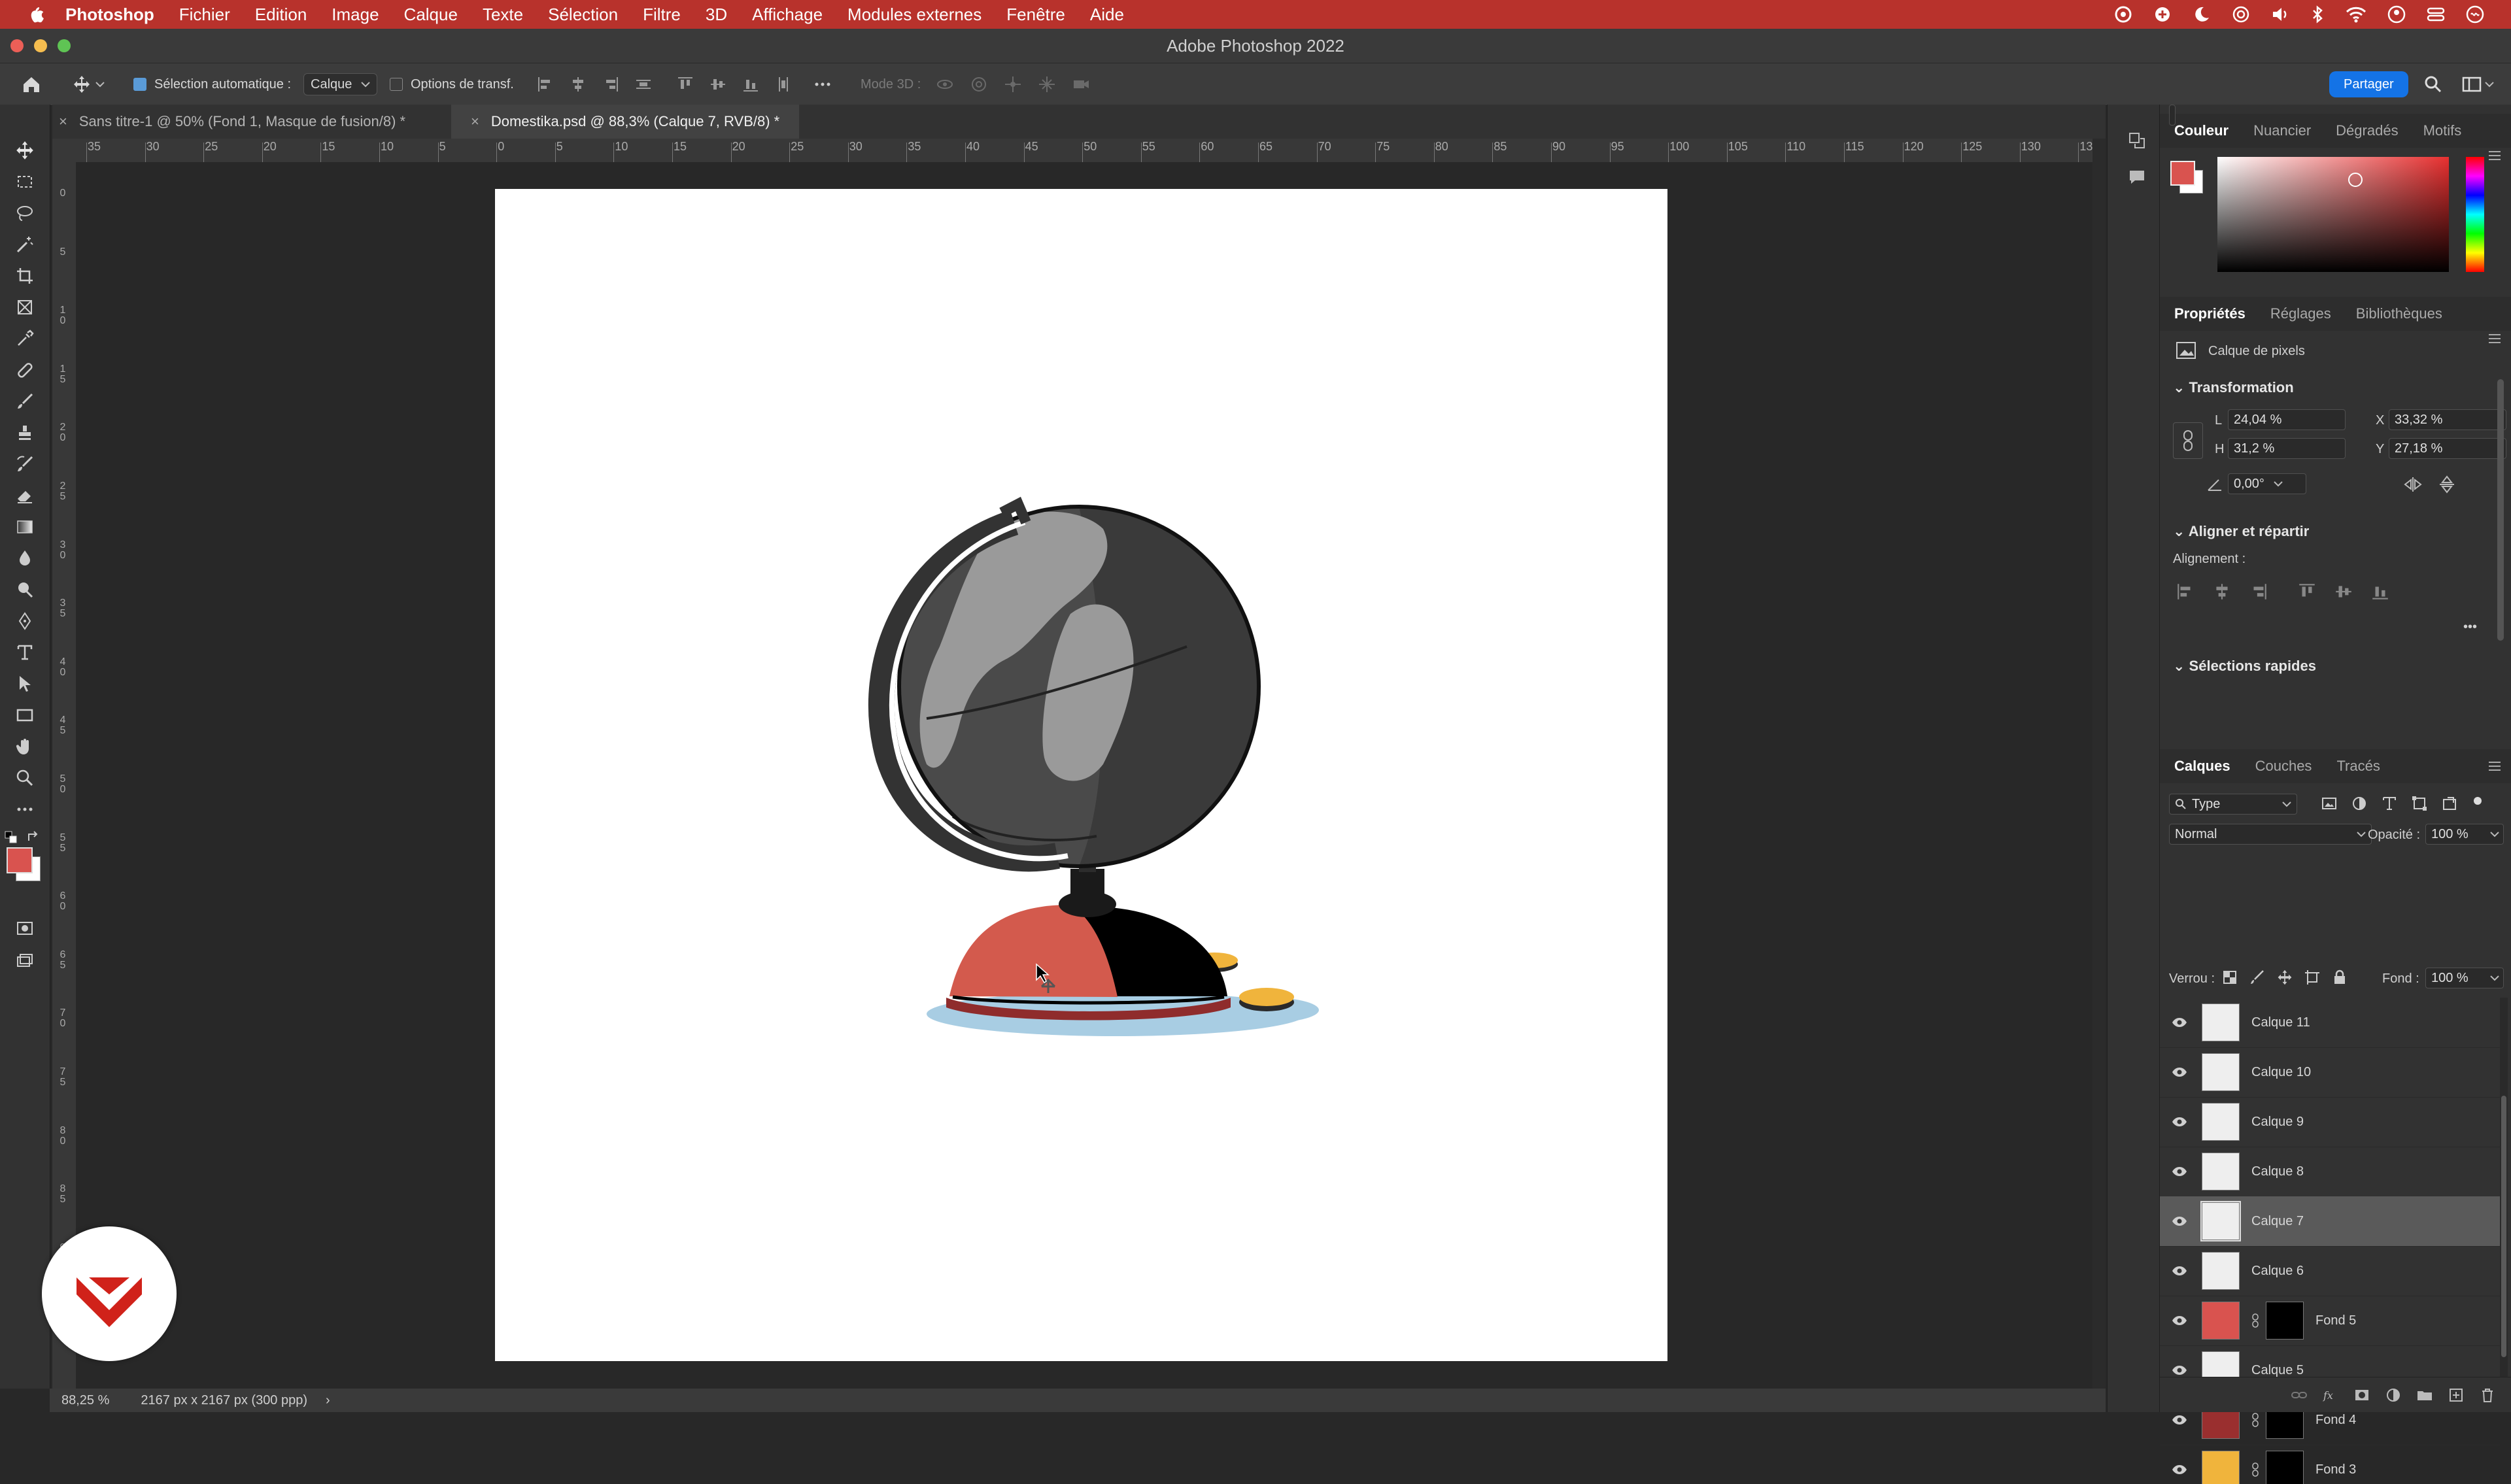  I want to click on color-swatches, so click(2186, 177).